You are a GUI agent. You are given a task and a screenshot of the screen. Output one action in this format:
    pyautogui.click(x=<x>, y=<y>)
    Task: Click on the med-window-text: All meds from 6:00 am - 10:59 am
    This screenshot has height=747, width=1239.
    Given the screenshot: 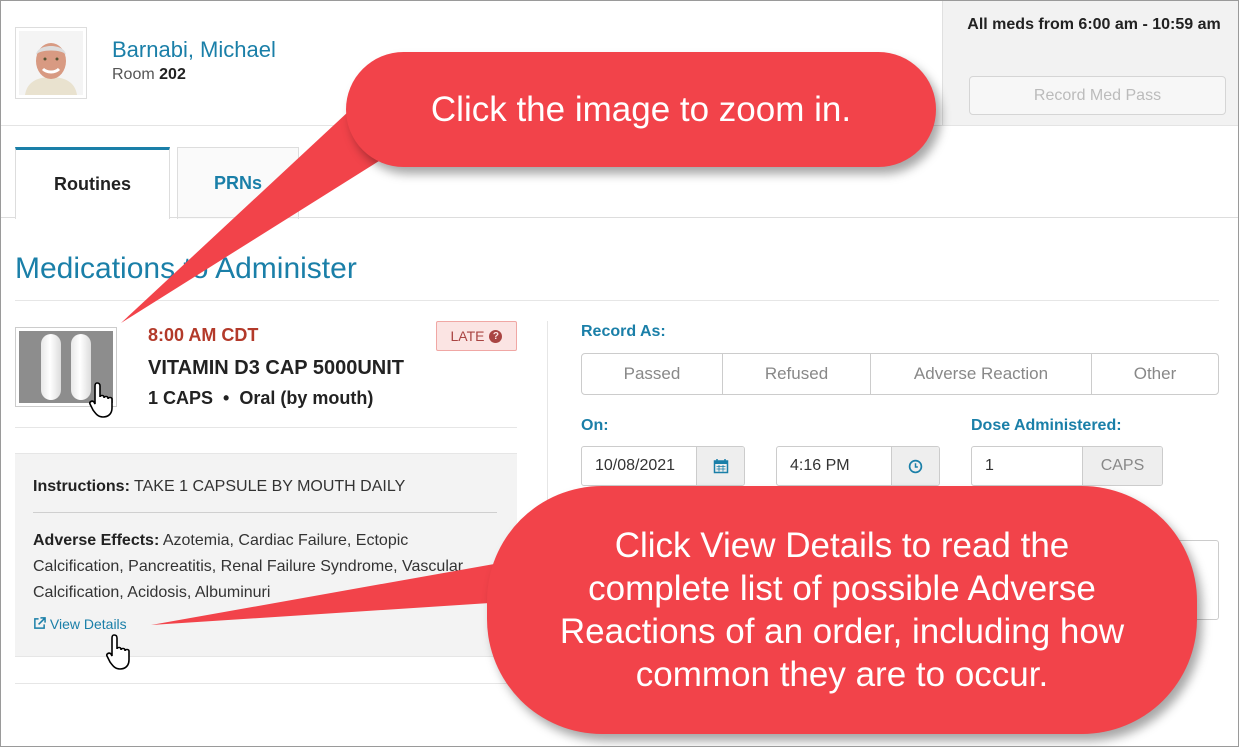 What is the action you would take?
    pyautogui.click(x=1094, y=24)
    